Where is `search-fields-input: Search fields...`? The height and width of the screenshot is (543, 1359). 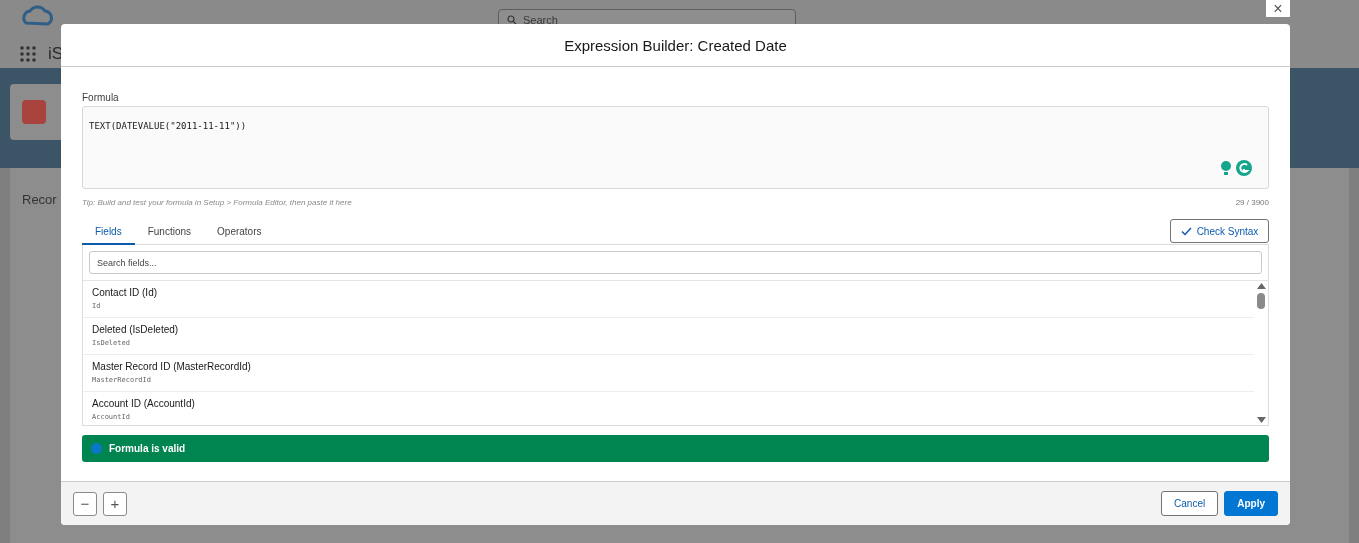
search-fields-input: Search fields... is located at coordinates (675, 262).